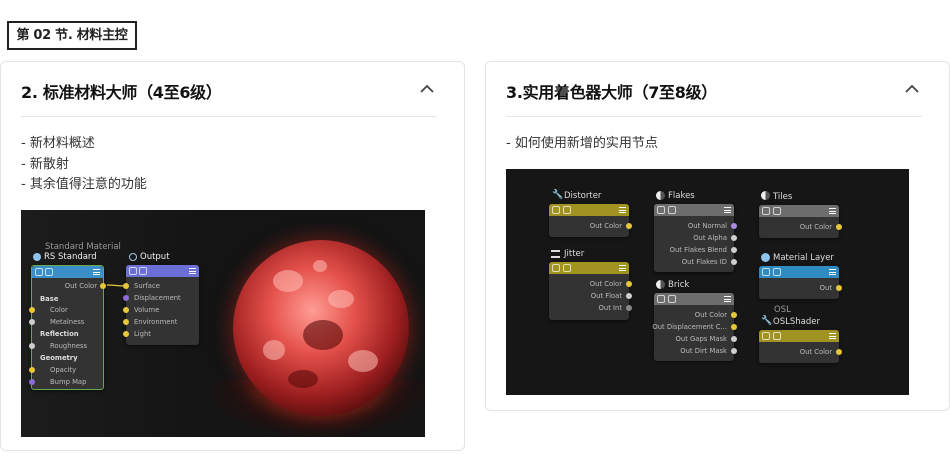 The height and width of the screenshot is (465, 950). What do you see at coordinates (121, 92) in the screenshot?
I see `card-title: 2. 标准材料大师（4至6级）` at bounding box center [121, 92].